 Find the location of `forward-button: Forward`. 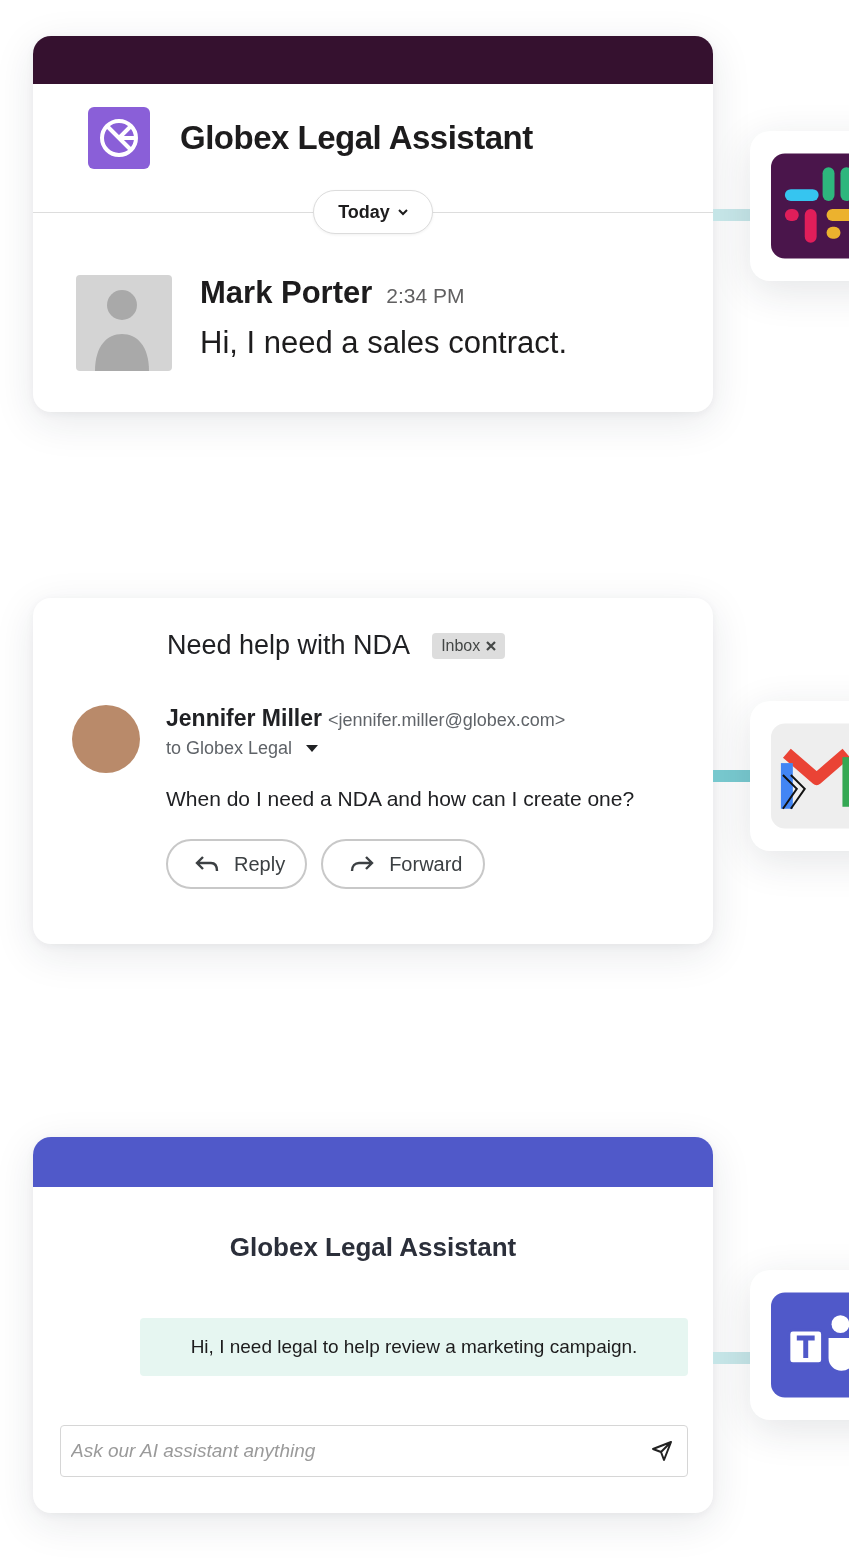

forward-button: Forward is located at coordinates (403, 864).